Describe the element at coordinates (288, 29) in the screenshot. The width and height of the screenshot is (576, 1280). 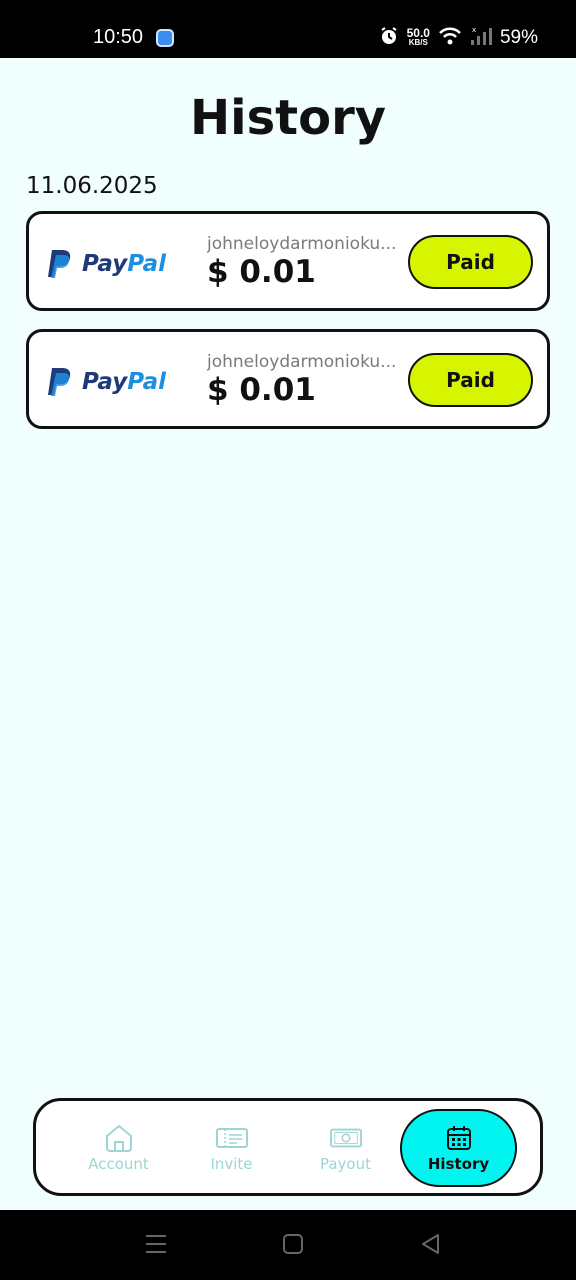
I see `status-bar: 10:50 50.0 KB/S x 59%` at that location.